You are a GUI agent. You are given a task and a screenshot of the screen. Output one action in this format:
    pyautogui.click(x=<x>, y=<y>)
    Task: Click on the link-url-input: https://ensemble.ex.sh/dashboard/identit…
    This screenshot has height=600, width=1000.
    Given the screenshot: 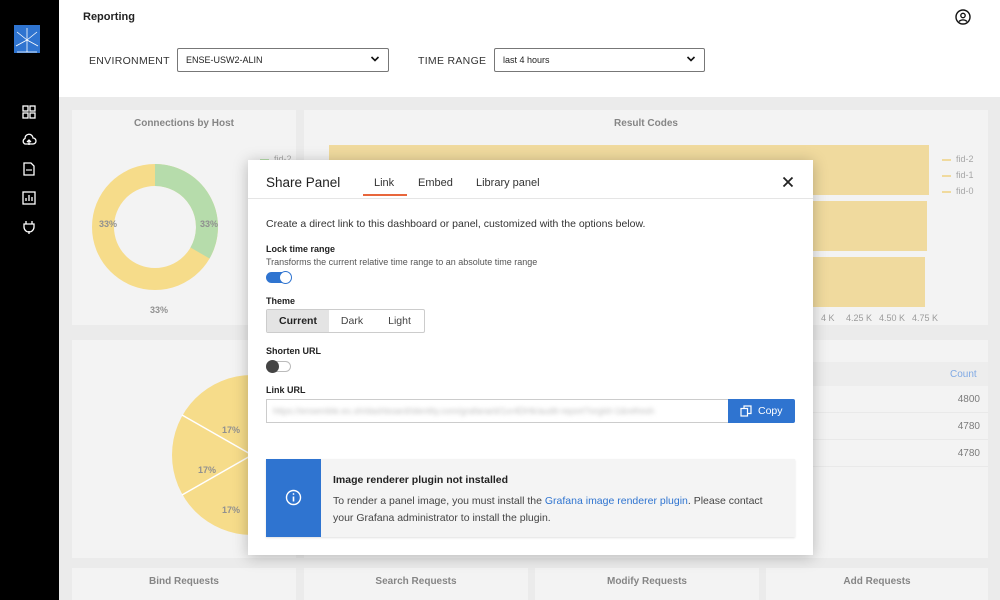 What is the action you would take?
    pyautogui.click(x=497, y=411)
    